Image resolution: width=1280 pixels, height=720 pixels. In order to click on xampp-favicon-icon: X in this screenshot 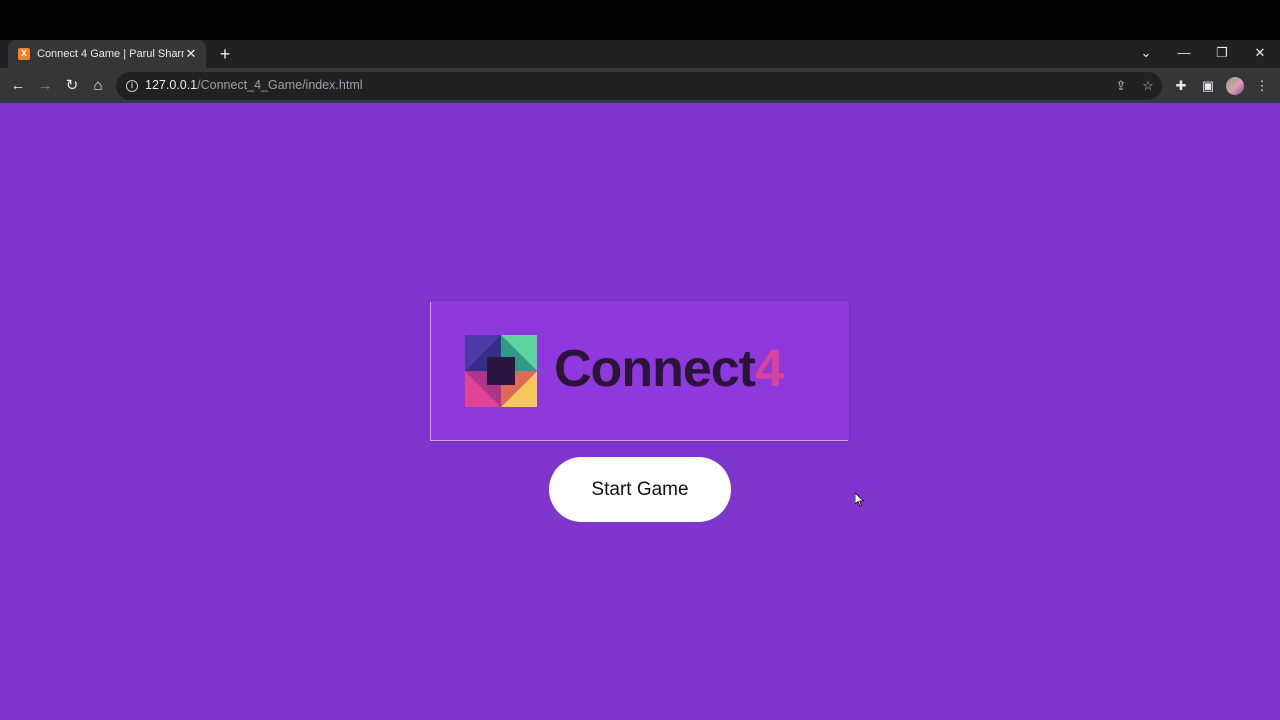, I will do `click(24, 54)`.